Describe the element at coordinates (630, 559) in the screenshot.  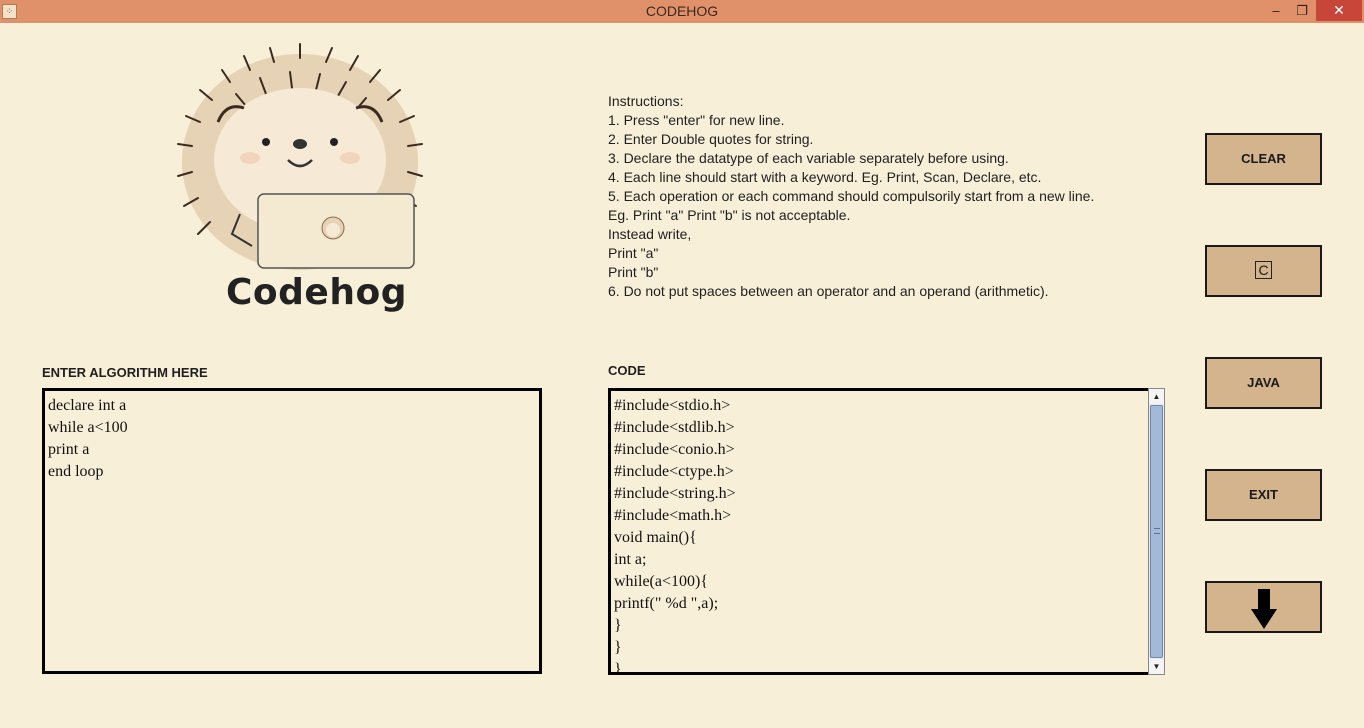
I see `code-line: int a;` at that location.